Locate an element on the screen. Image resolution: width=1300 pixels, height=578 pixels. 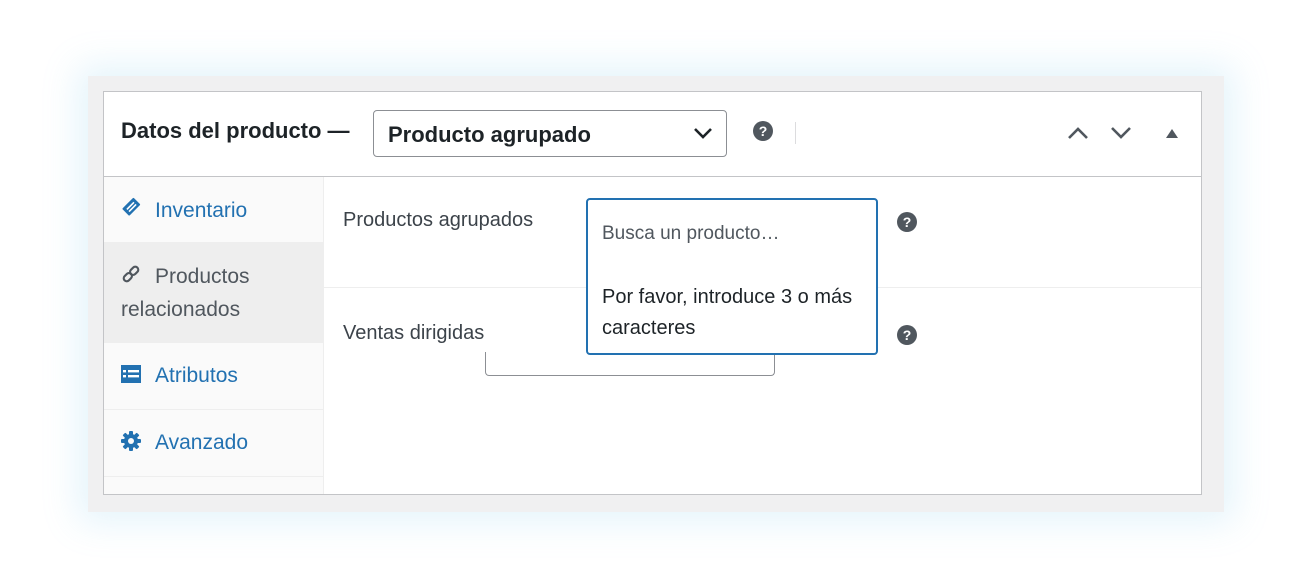
chevron-down-icon is located at coordinates (703, 135).